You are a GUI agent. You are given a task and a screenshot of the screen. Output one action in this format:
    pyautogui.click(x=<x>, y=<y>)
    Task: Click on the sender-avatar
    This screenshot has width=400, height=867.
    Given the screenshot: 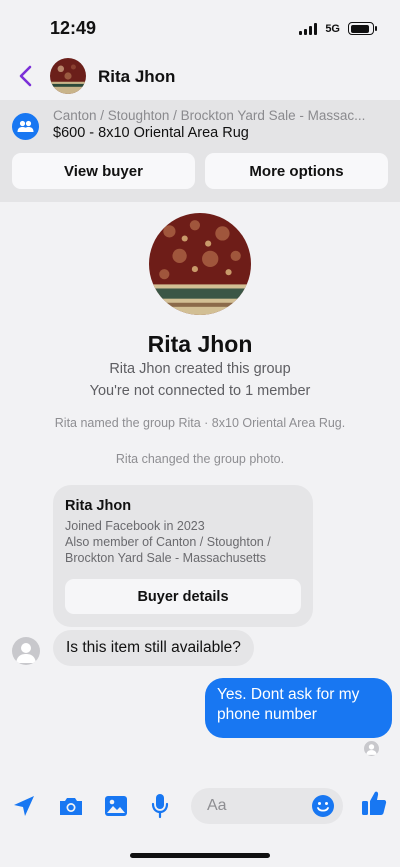 What is the action you would take?
    pyautogui.click(x=26, y=651)
    